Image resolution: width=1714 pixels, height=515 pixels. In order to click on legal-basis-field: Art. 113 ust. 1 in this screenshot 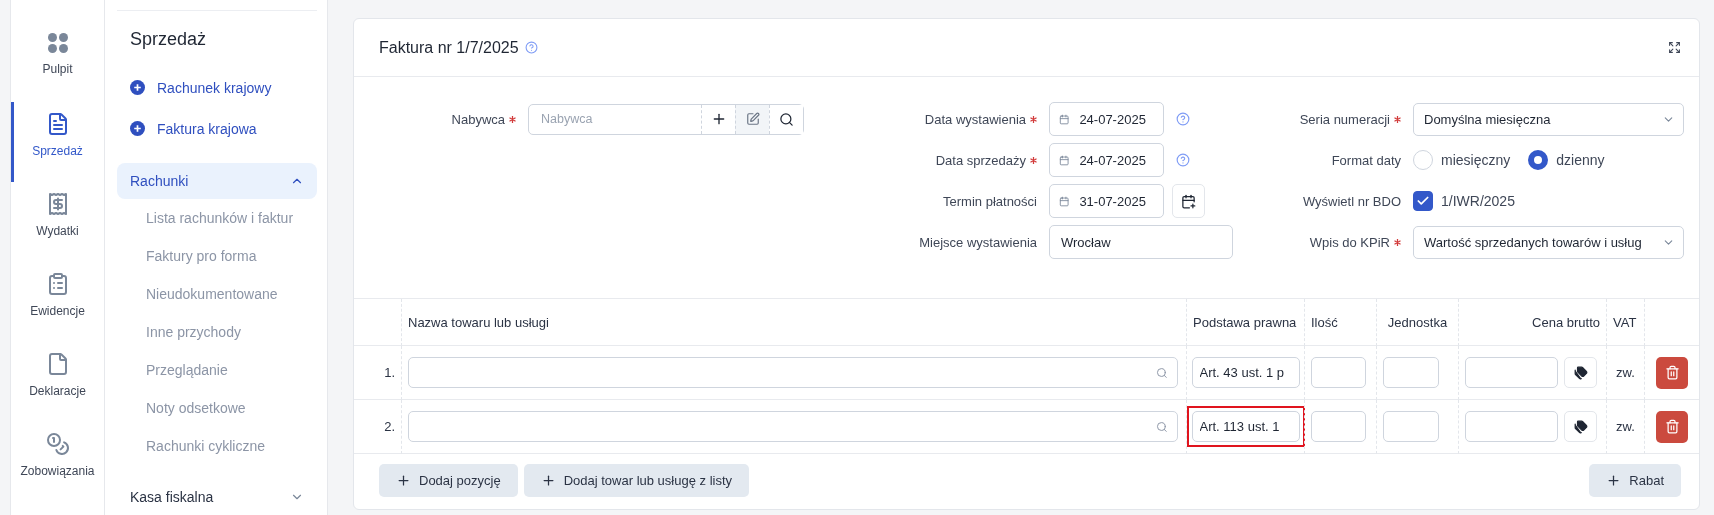, I will do `click(1245, 426)`.